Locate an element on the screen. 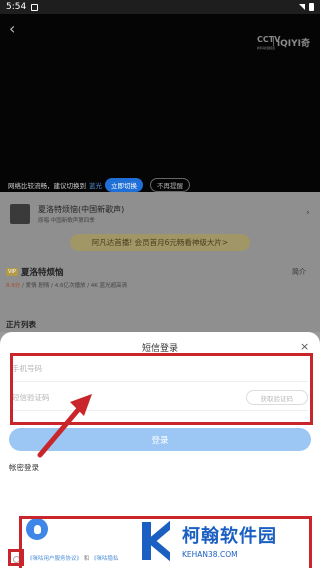 Image resolution: width=320 pixels, height=568 pixels. qq-icon is located at coordinates (37, 529).